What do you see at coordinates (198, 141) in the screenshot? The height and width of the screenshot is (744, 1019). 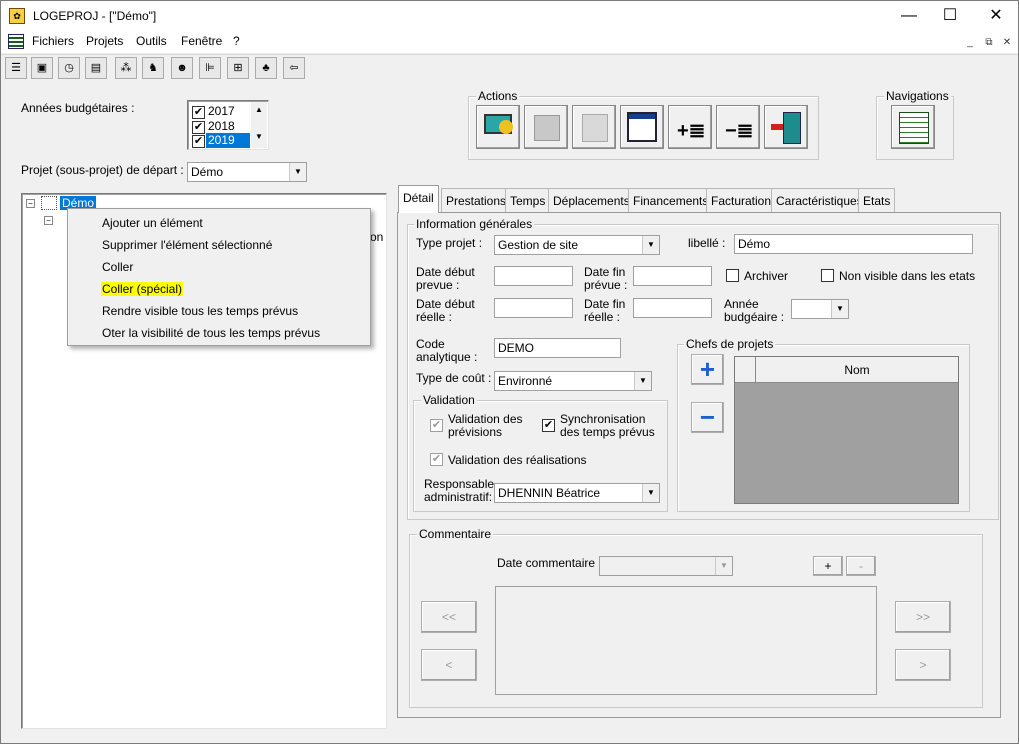 I see `year-checkbox-2019: ✔` at bounding box center [198, 141].